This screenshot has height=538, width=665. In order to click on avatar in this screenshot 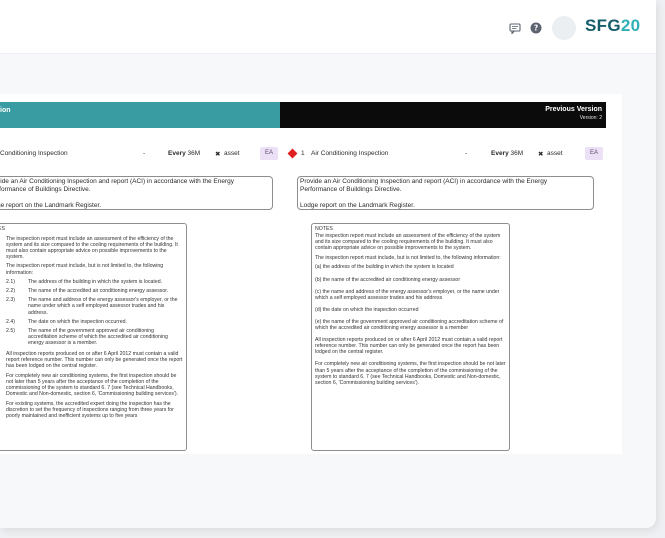, I will do `click(564, 28)`.